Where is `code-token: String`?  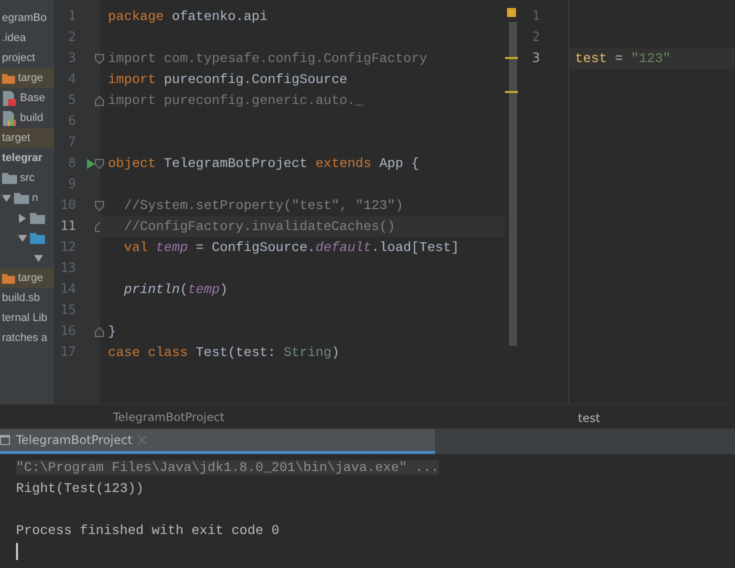 code-token: String is located at coordinates (308, 352).